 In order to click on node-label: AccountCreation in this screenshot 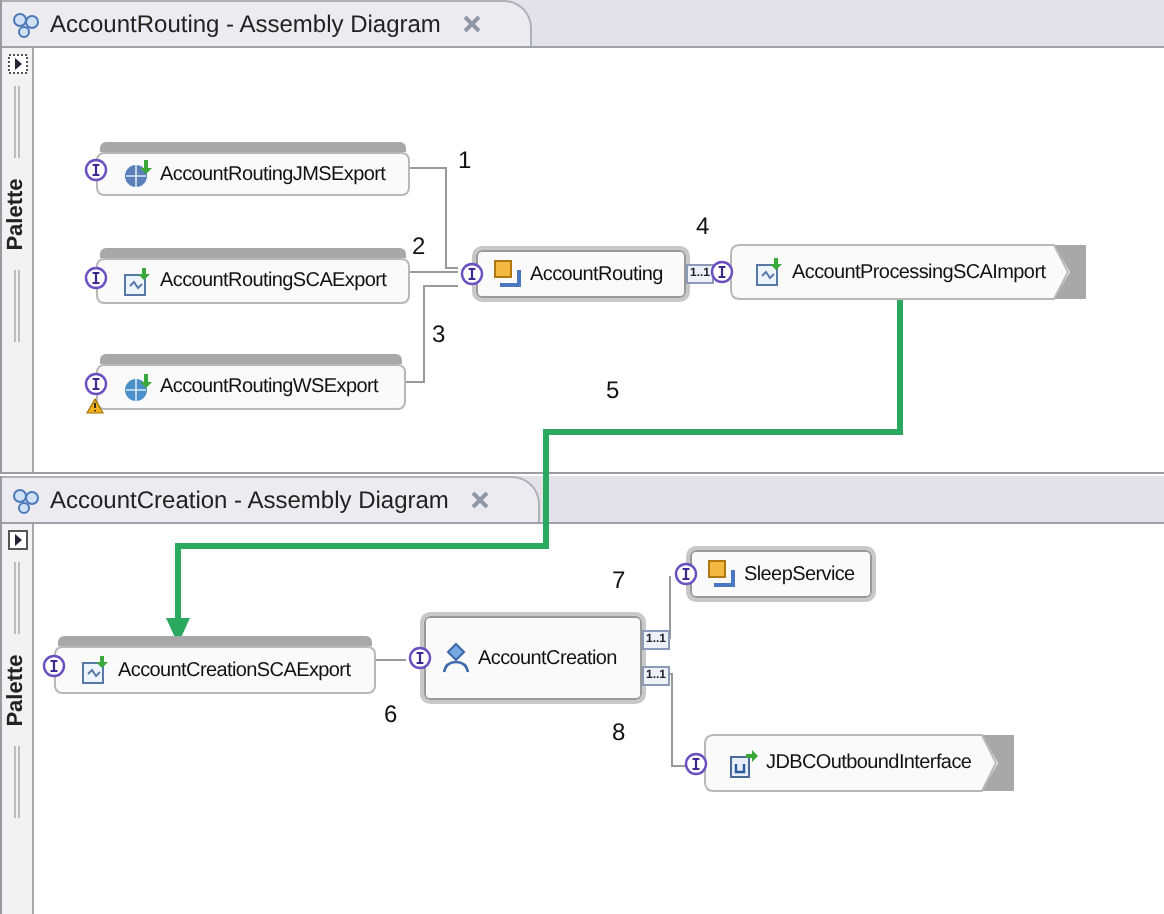, I will do `click(547, 659)`.